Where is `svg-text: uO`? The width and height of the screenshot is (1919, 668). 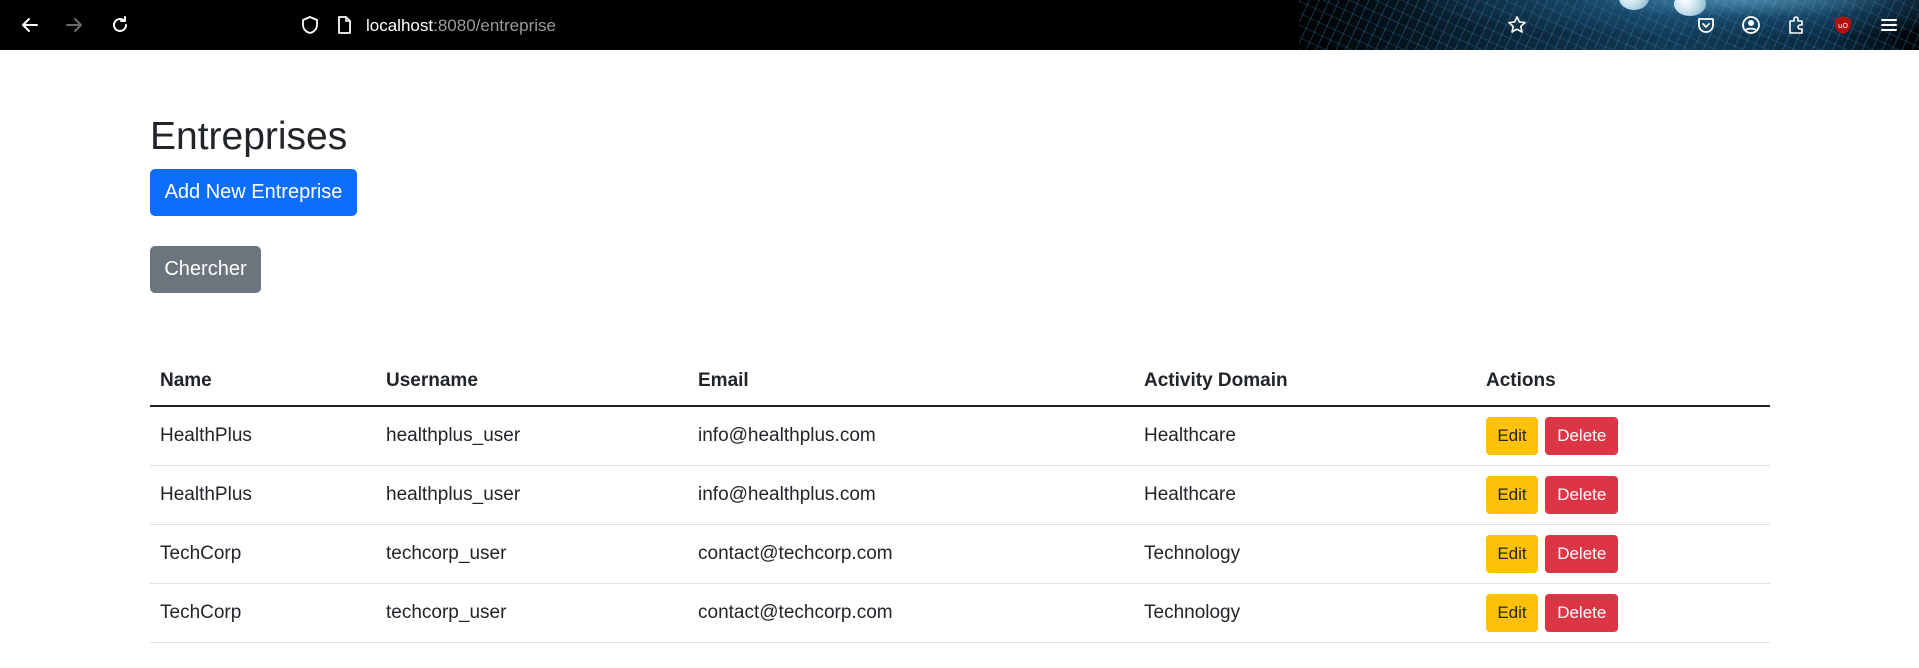 svg-text: uO is located at coordinates (1843, 26).